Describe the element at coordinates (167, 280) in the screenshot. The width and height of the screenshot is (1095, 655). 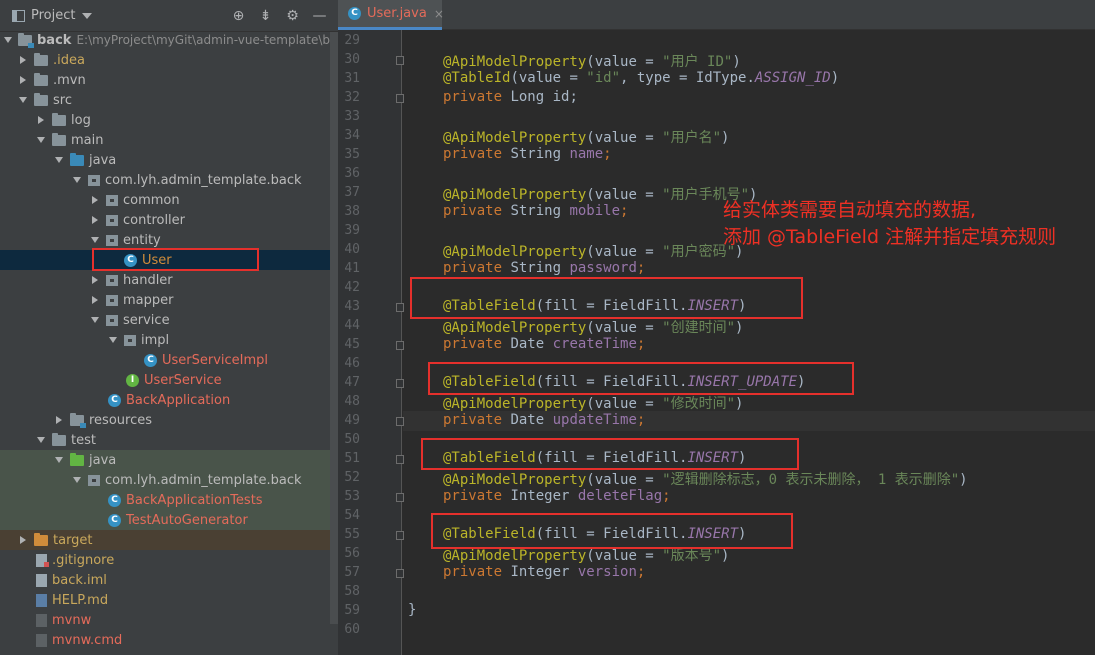
I see `tree-item-handler: handler` at that location.